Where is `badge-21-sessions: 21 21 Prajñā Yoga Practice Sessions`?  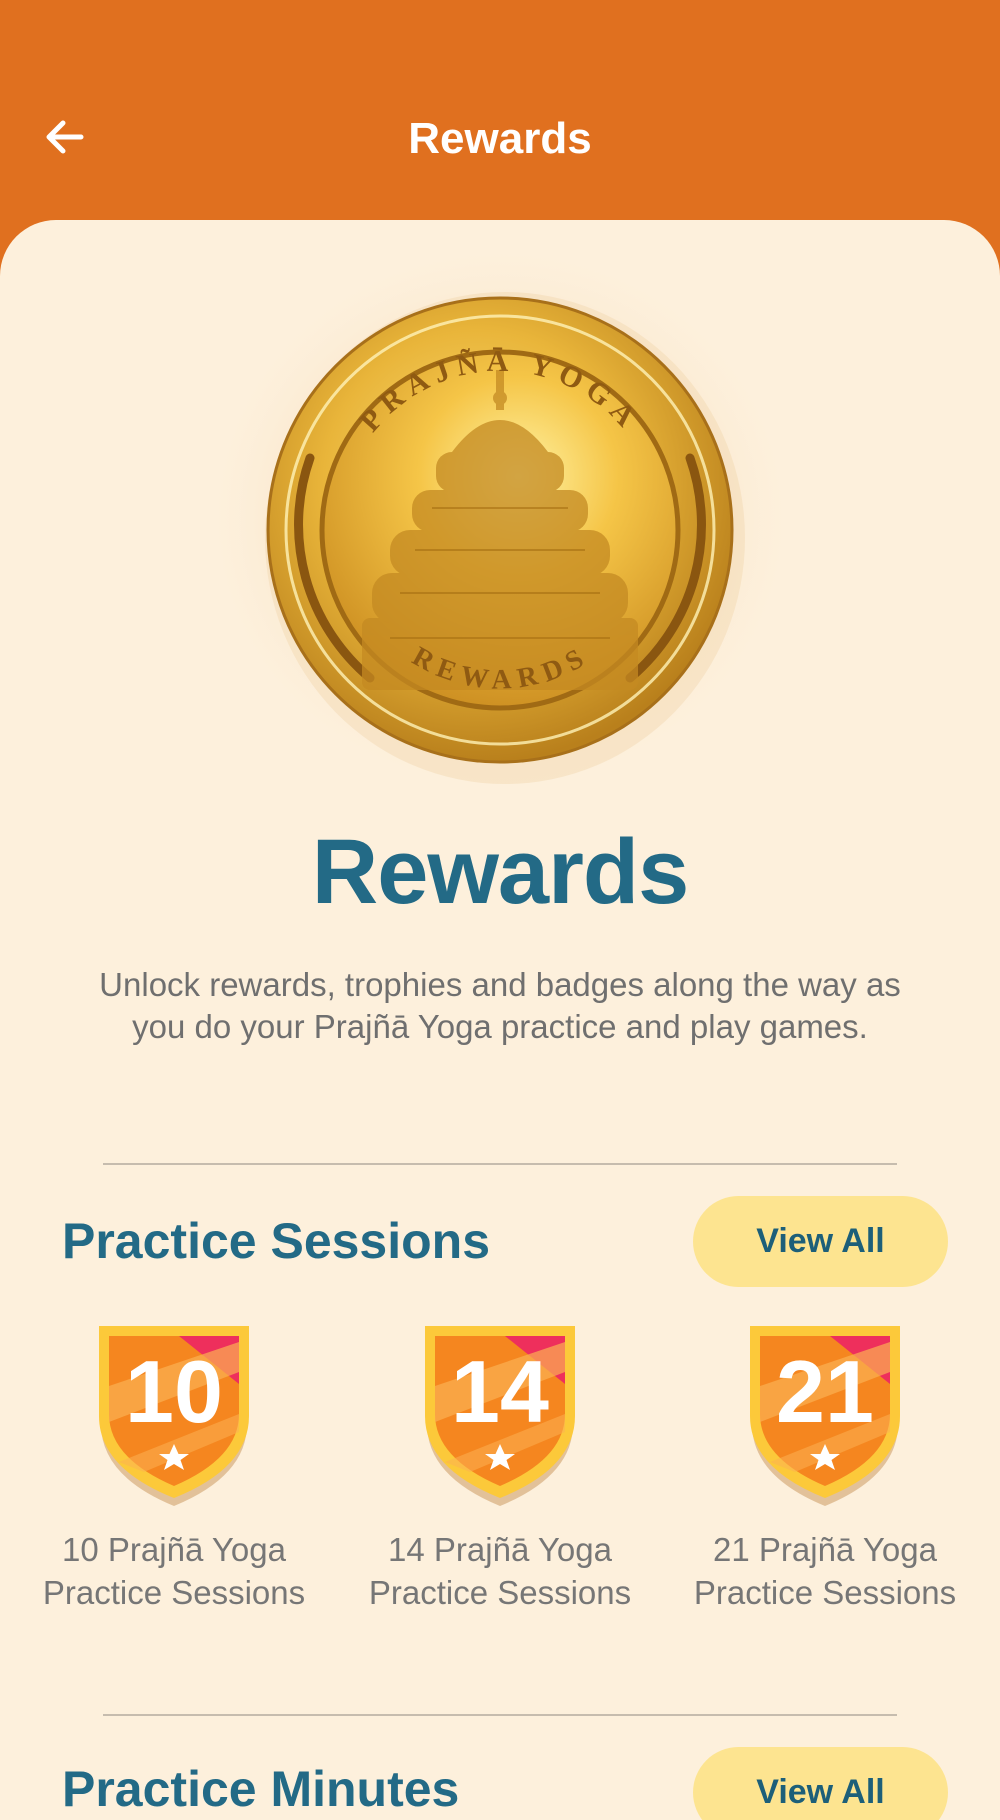 badge-21-sessions: 21 21 Prajñā Yoga Practice Sessions is located at coordinates (825, 1468).